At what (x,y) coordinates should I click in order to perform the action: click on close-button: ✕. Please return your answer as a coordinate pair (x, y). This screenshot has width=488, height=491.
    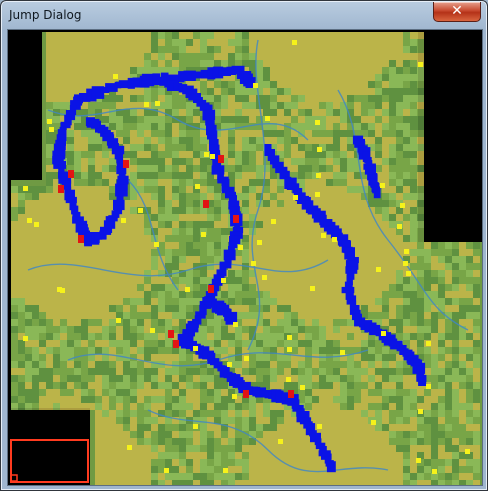
    Looking at the image, I should click on (457, 12).